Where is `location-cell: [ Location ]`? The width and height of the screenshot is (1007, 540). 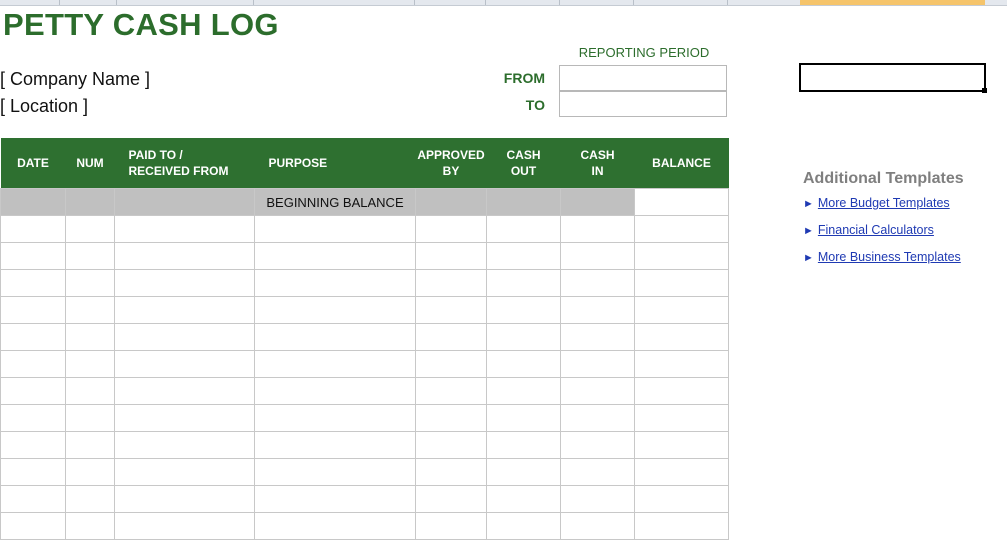
location-cell: [ Location ] is located at coordinates (44, 106).